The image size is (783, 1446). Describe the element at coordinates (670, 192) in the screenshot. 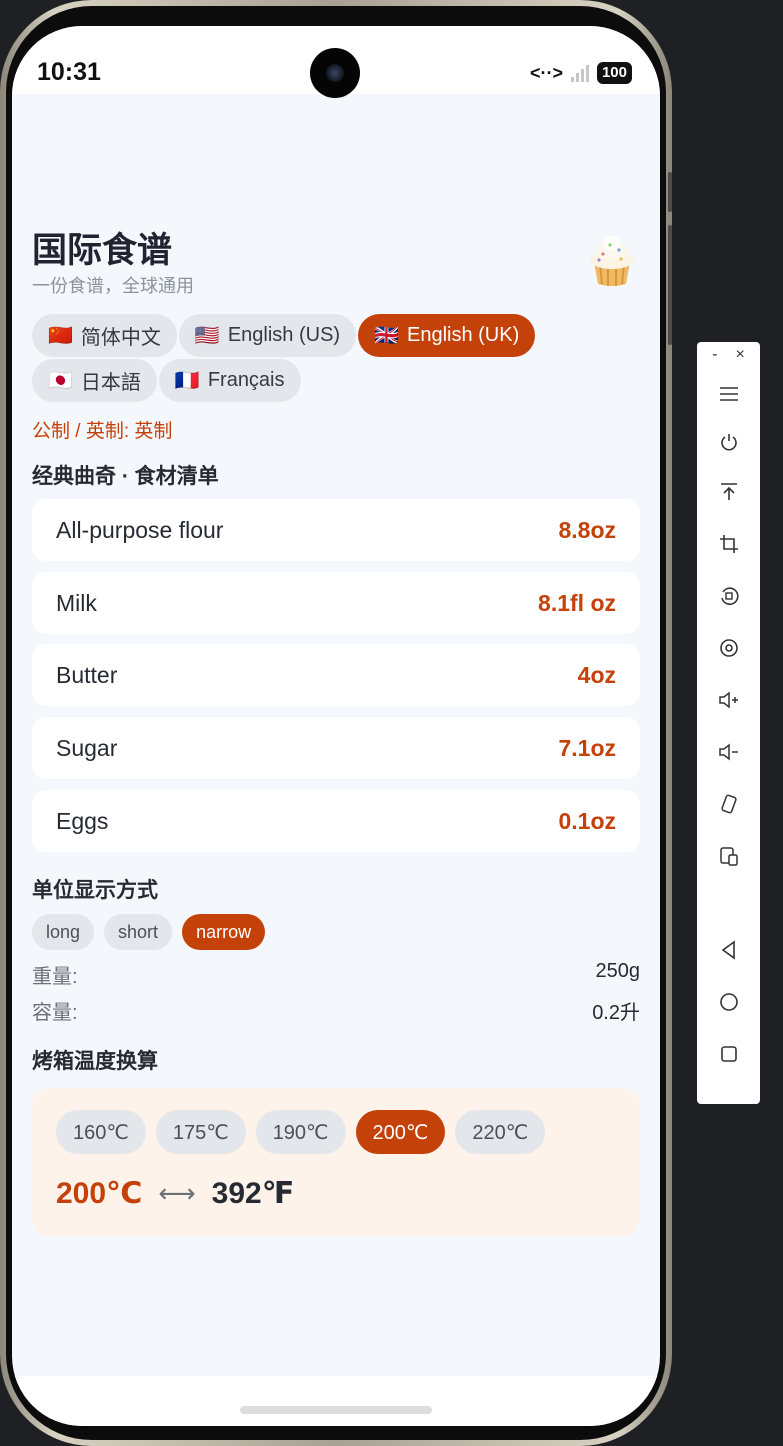

I see `side-button` at that location.